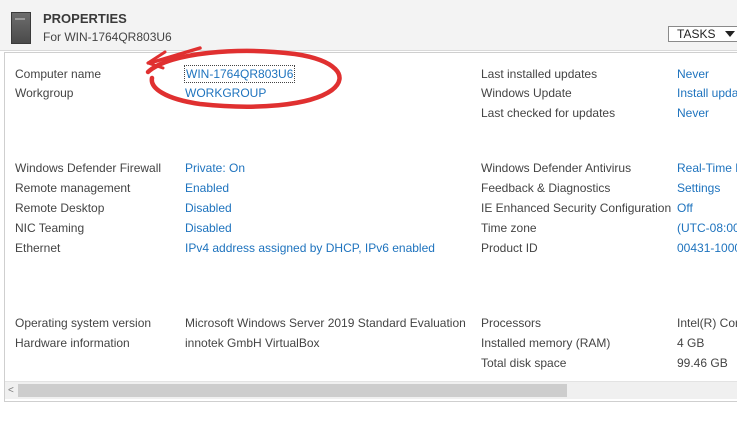 Image resolution: width=737 pixels, height=433 pixels. I want to click on total-disk-value: 99.46 GB, so click(702, 363).